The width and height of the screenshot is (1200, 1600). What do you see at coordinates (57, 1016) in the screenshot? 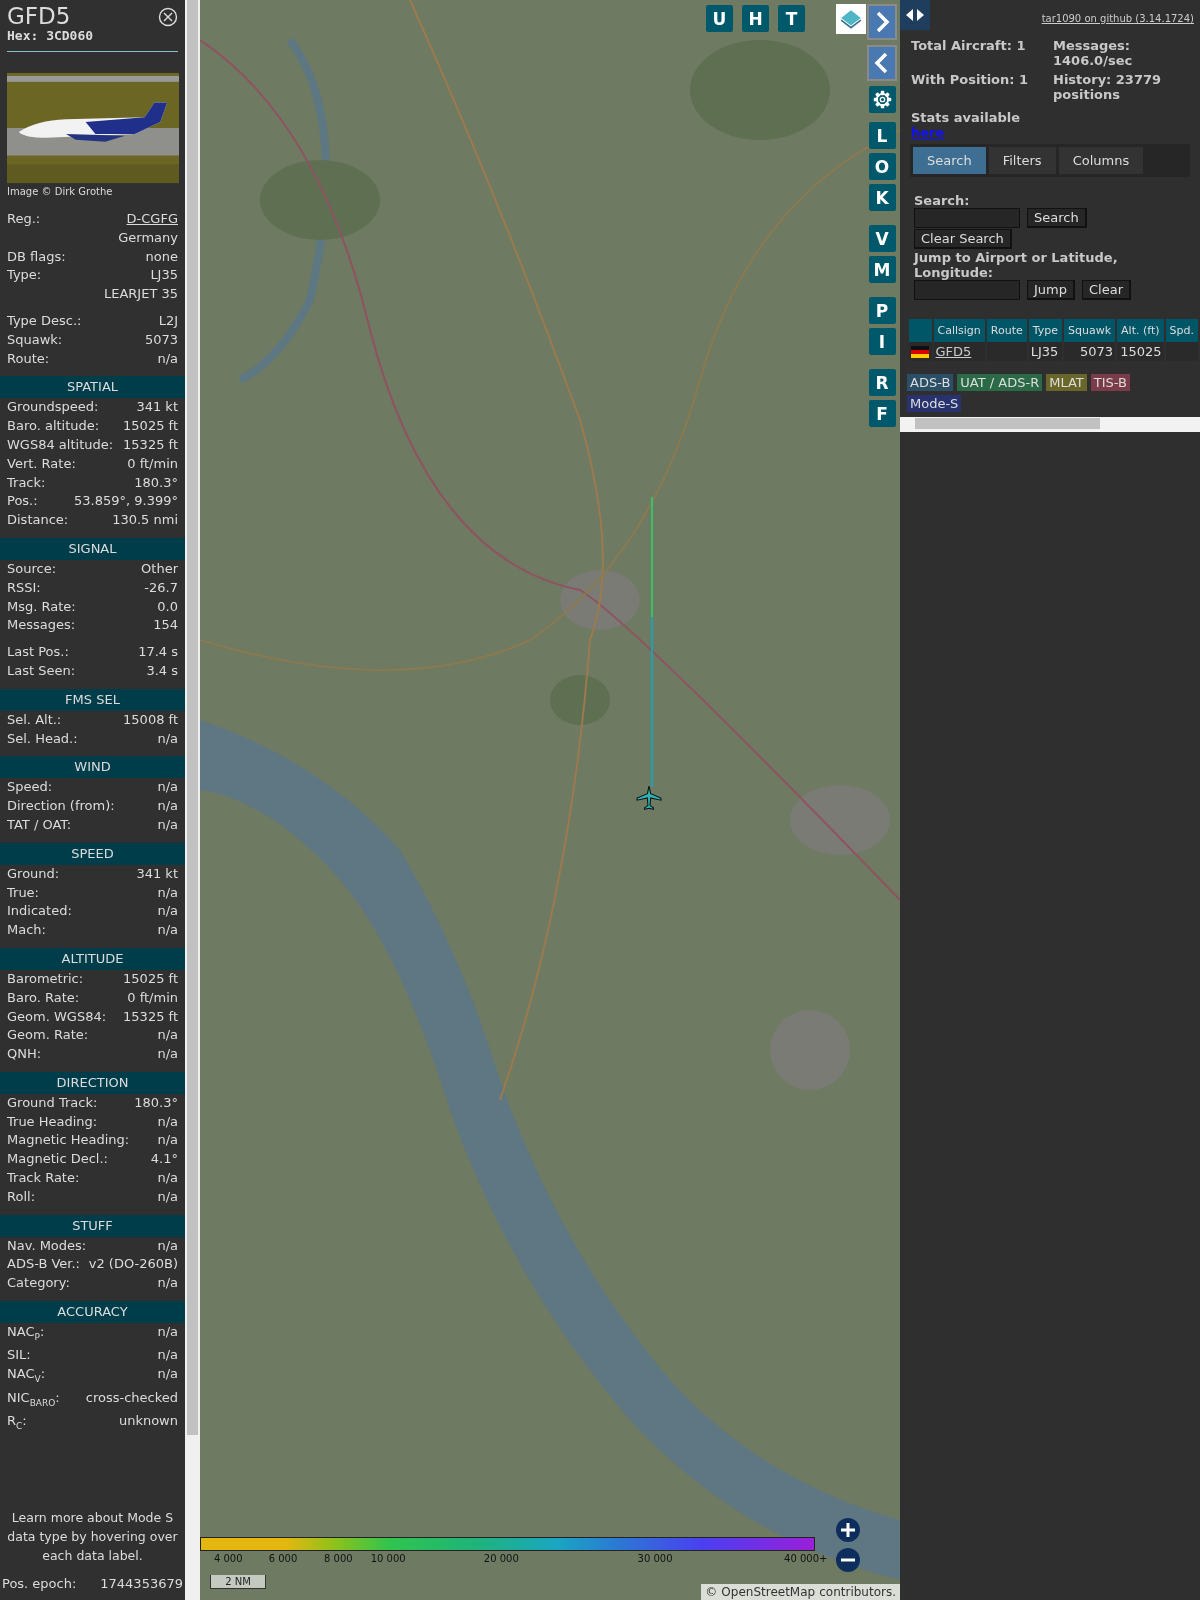
I see `field-label: Geom. WGS84:` at bounding box center [57, 1016].